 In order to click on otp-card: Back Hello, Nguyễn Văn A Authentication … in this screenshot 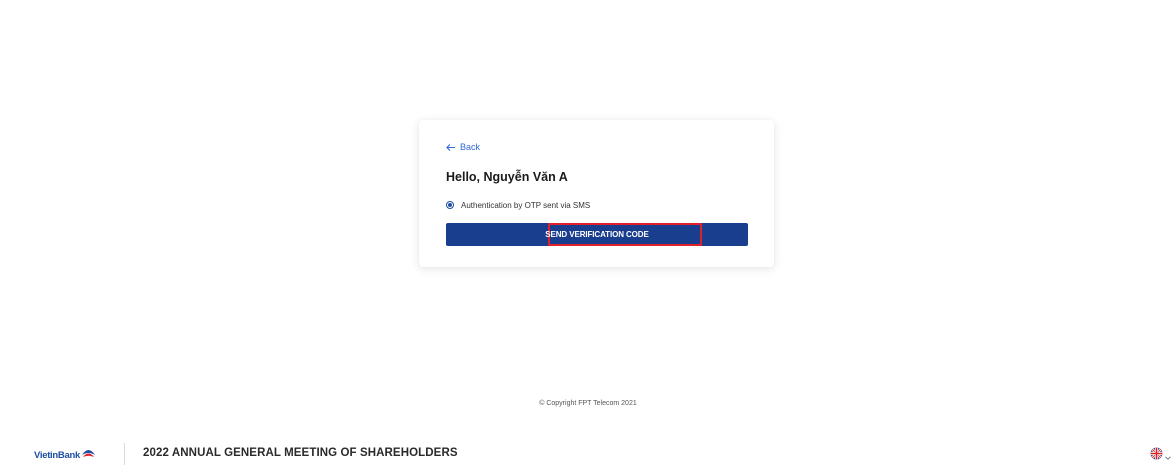, I will do `click(596, 193)`.